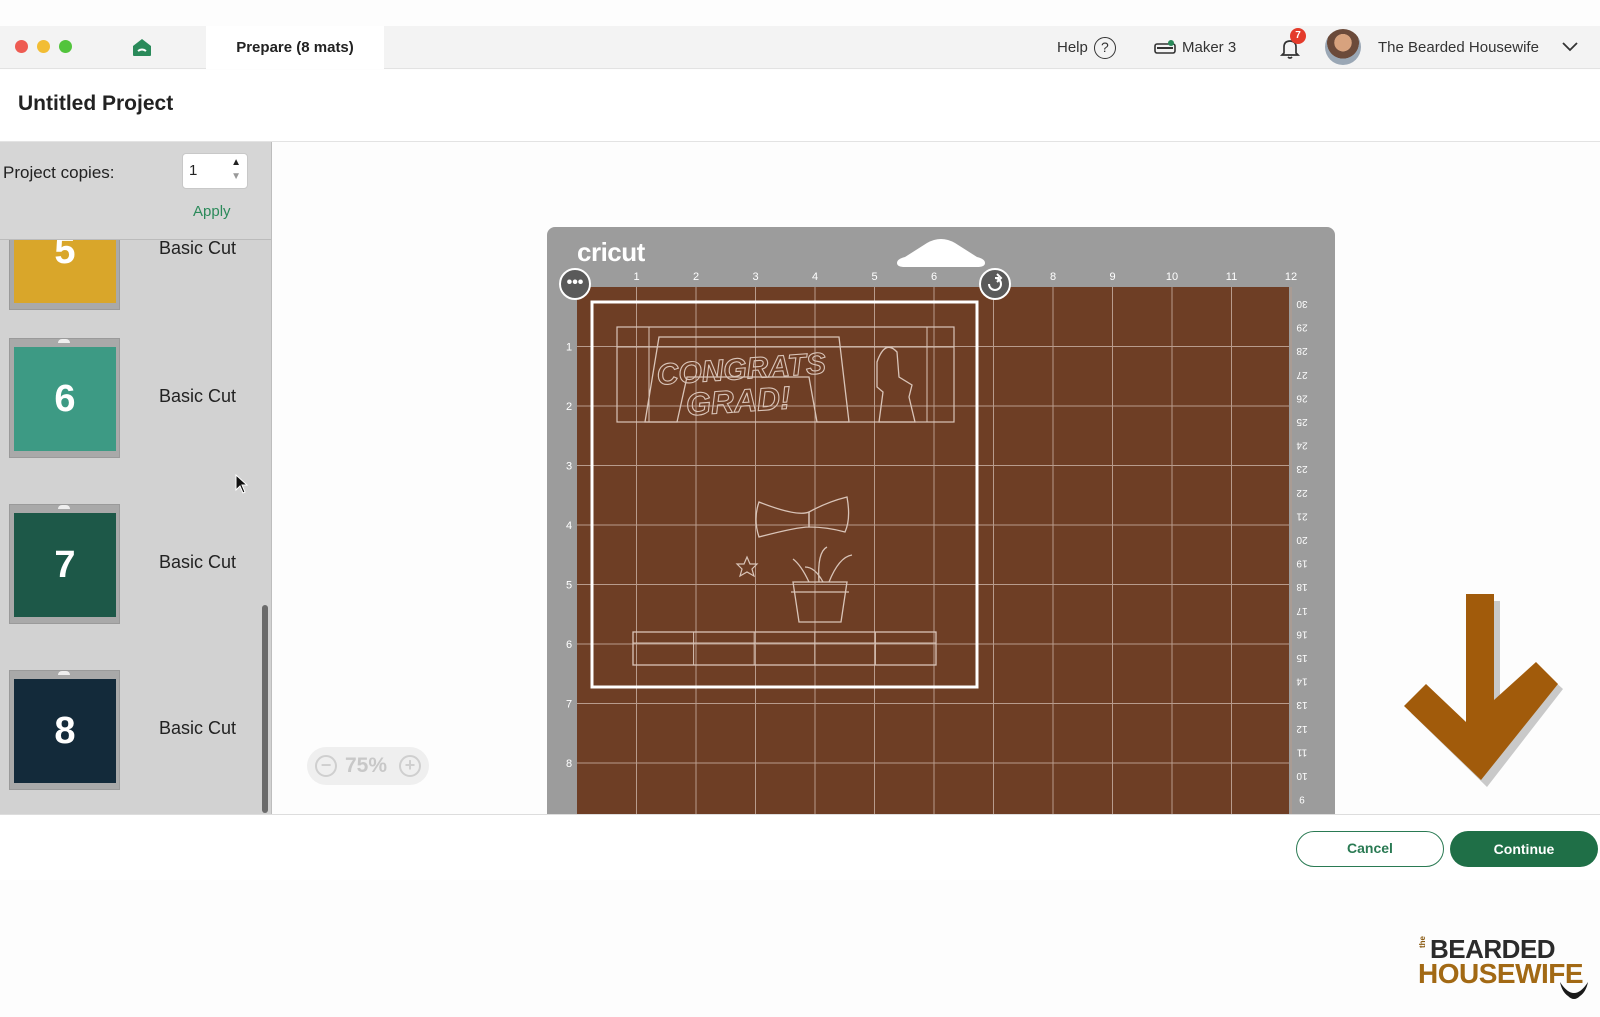  What do you see at coordinates (193, 170) in the screenshot?
I see `project-copies-value: 1` at bounding box center [193, 170].